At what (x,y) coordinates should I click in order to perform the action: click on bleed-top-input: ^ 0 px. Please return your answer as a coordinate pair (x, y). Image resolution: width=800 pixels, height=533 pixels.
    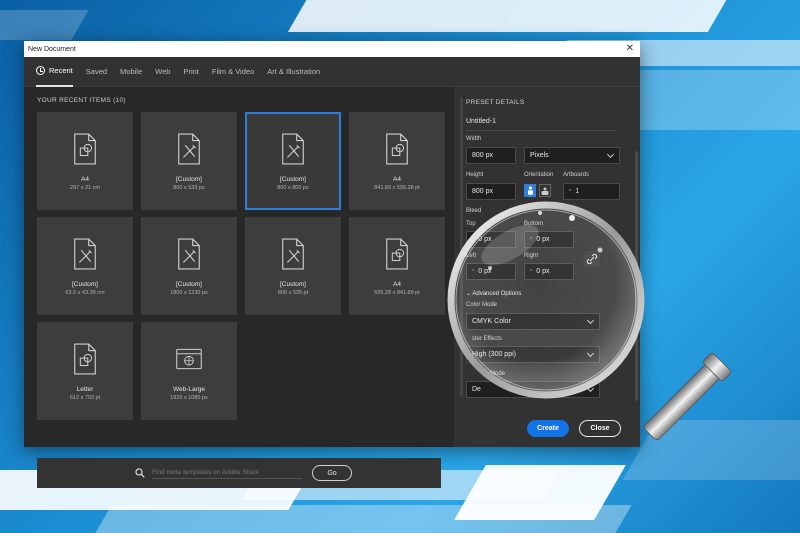
    Looking at the image, I should click on (491, 239).